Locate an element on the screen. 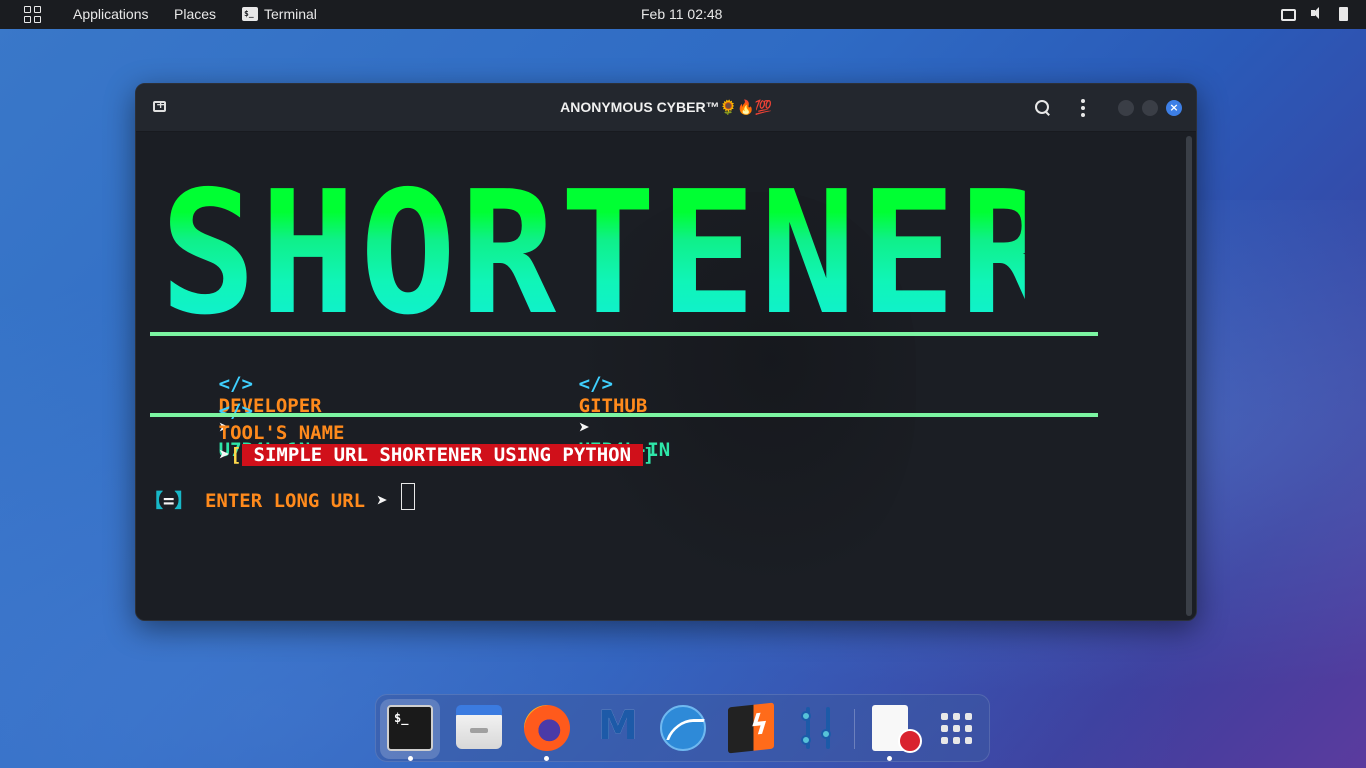 Image resolution: width=1366 pixels, height=768 pixels. firefox-icon is located at coordinates (547, 728).